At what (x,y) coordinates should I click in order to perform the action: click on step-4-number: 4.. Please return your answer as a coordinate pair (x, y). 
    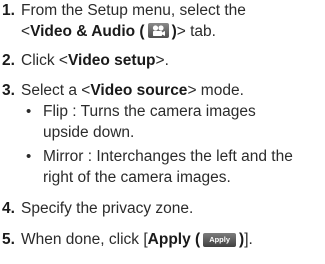
    Looking at the image, I should click on (8, 208).